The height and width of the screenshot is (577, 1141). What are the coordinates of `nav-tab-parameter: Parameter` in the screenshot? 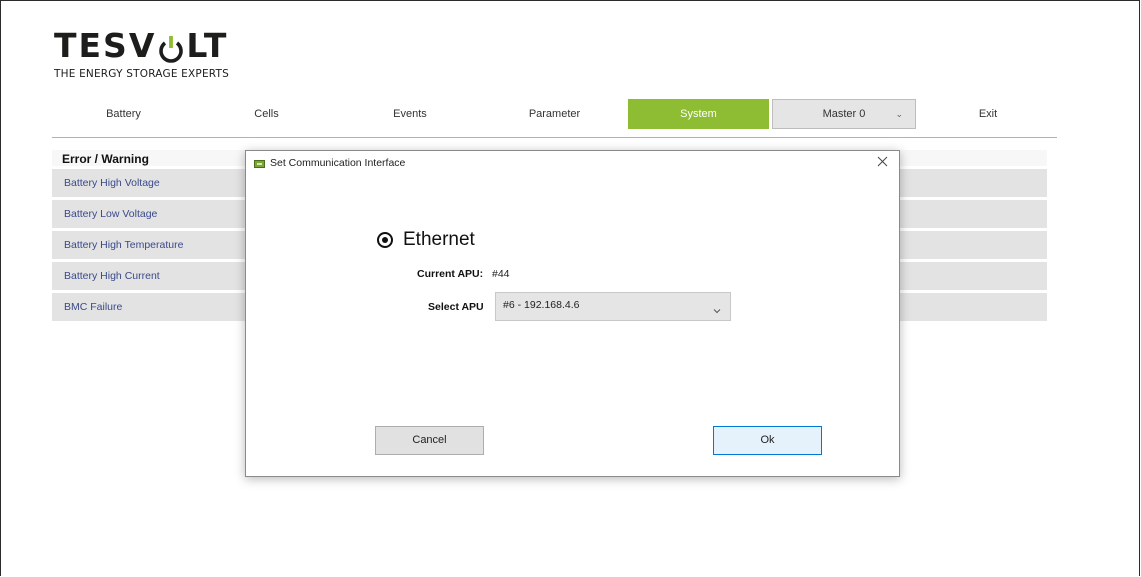 It's located at (554, 114).